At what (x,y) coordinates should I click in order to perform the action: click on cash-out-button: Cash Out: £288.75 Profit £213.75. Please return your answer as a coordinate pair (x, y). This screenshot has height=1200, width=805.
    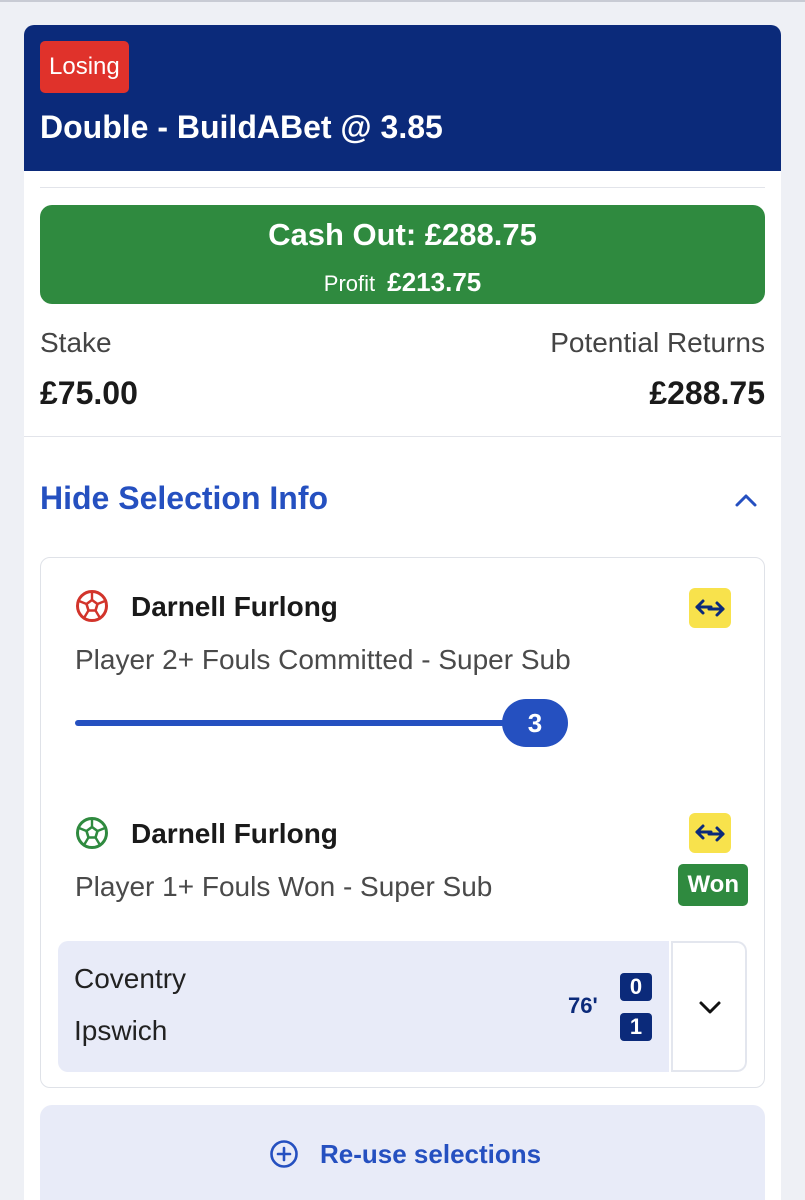
    Looking at the image, I should click on (402, 254).